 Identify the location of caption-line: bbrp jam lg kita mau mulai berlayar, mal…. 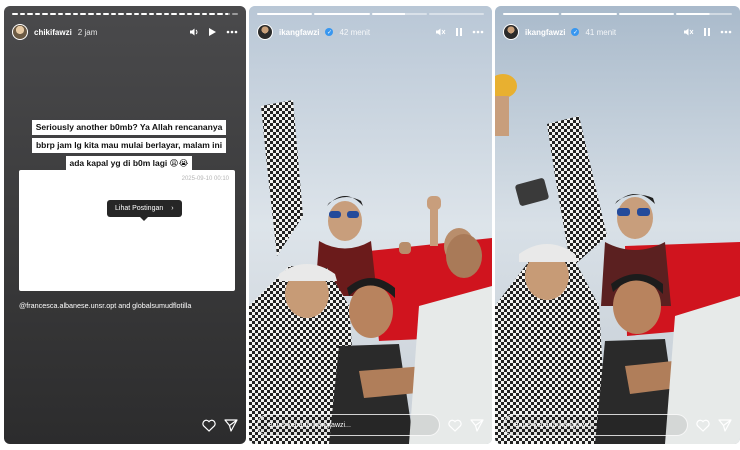
(129, 145).